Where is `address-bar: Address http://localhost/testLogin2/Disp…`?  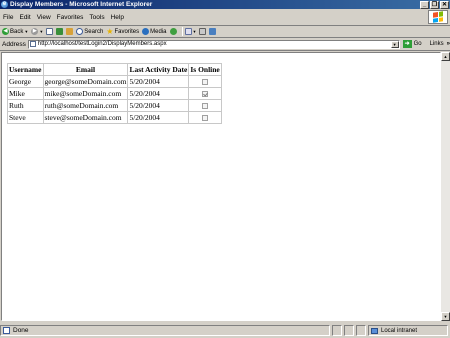
address-bar: Address http://localhost/testLogin2/Disp… is located at coordinates (225, 44).